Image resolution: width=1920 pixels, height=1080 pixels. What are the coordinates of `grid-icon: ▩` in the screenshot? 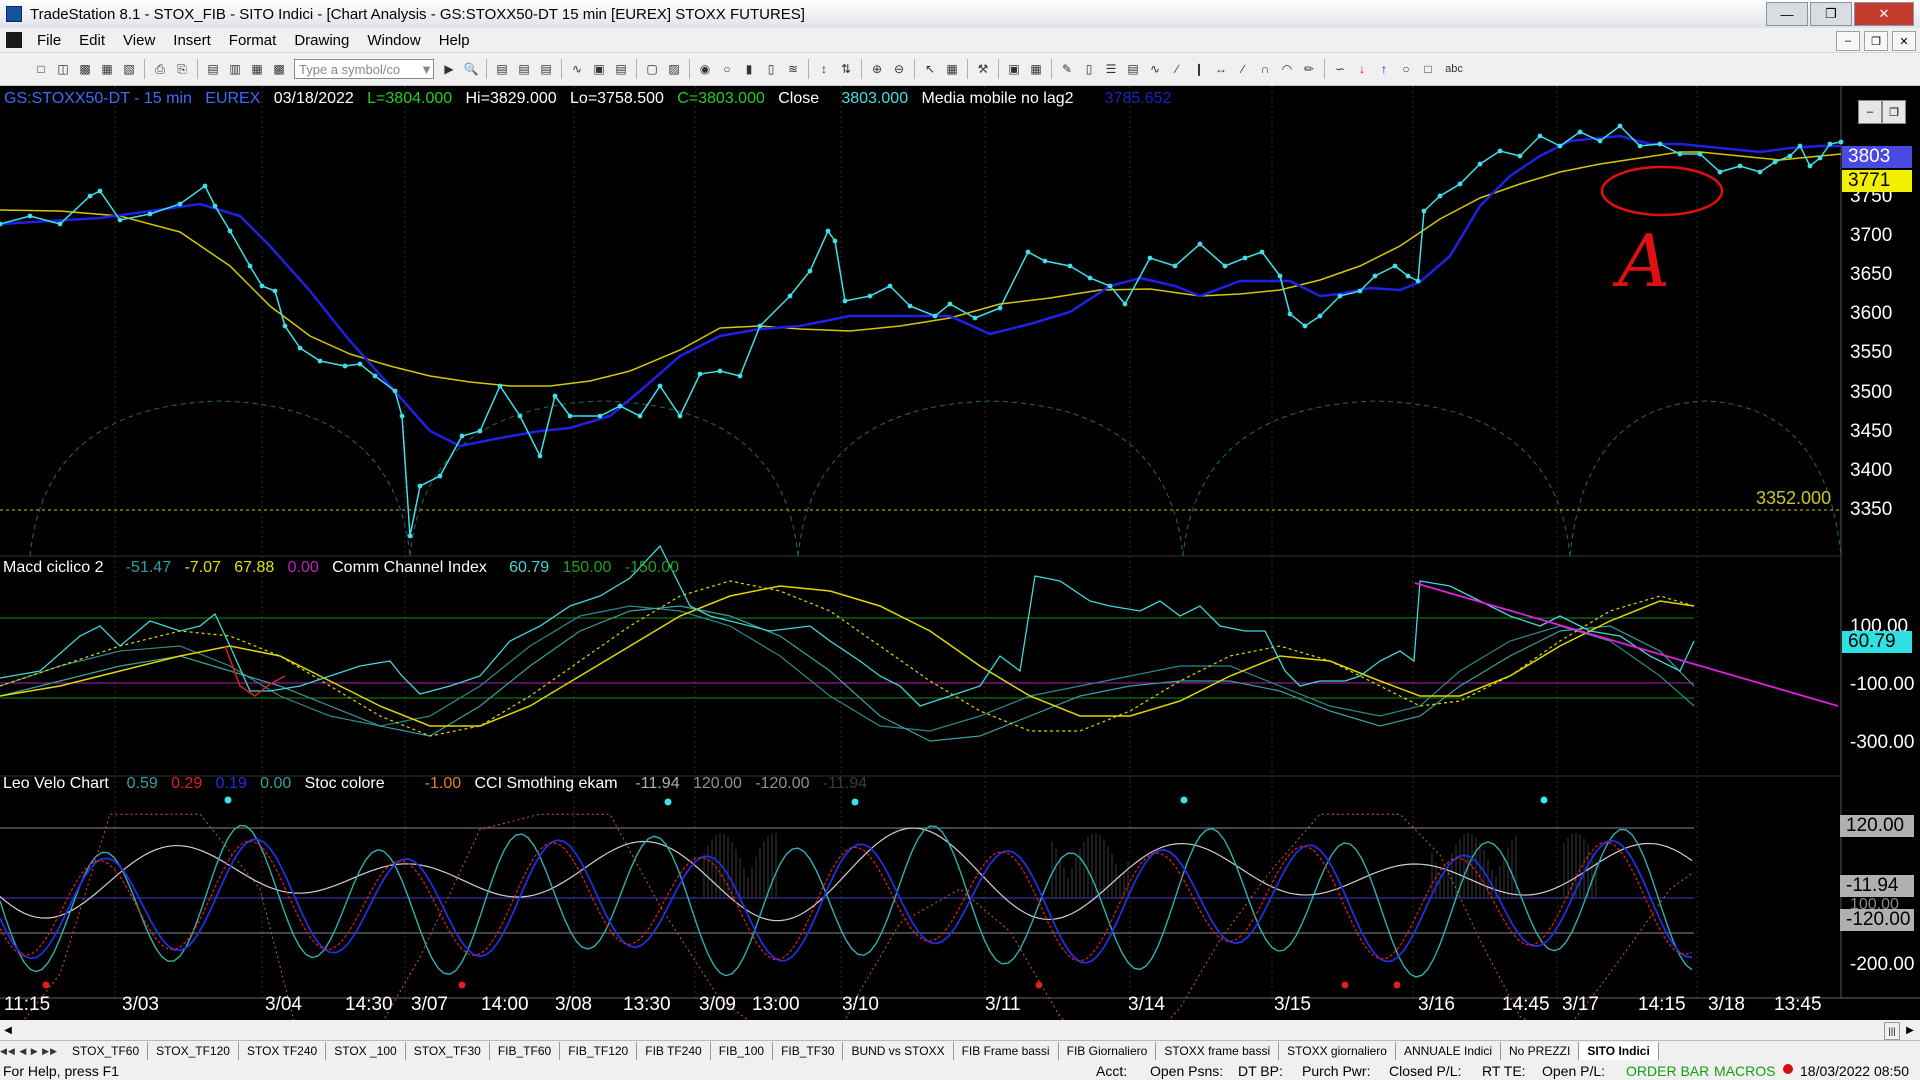 It's located at (279, 69).